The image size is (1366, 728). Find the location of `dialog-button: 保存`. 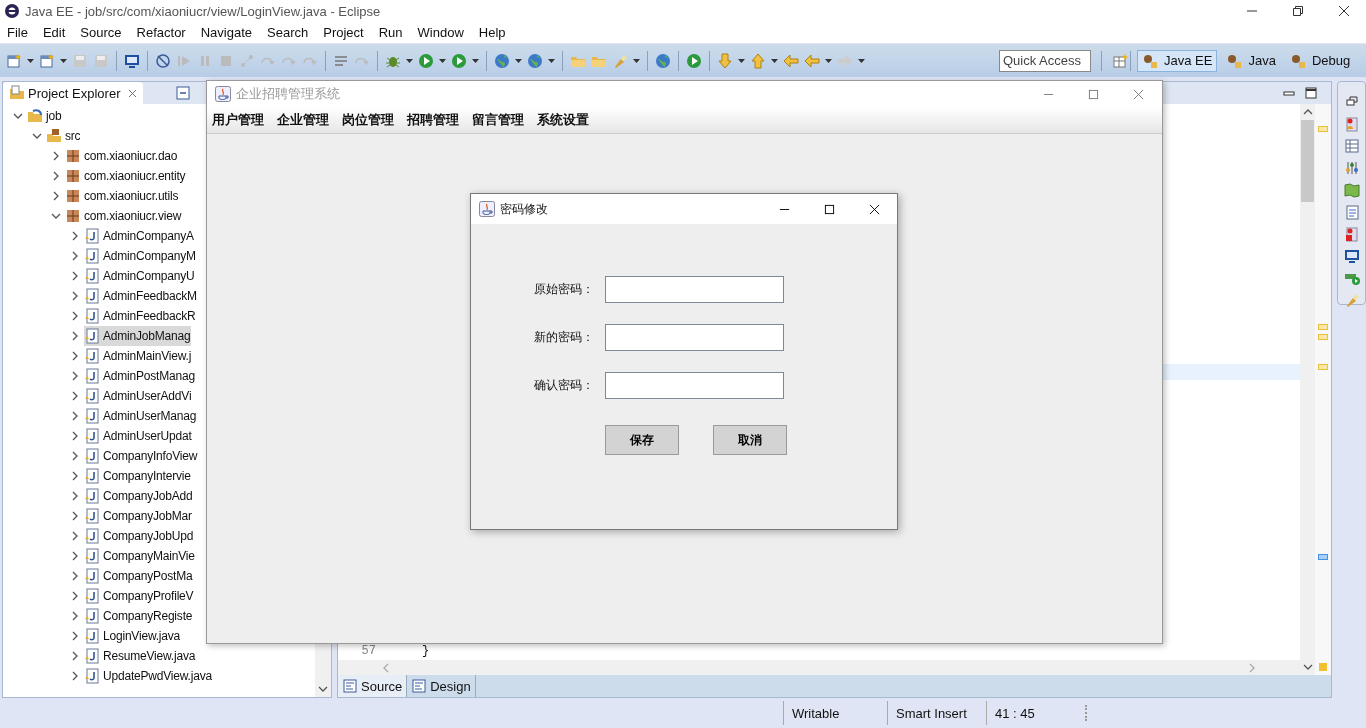

dialog-button: 保存 is located at coordinates (642, 440).